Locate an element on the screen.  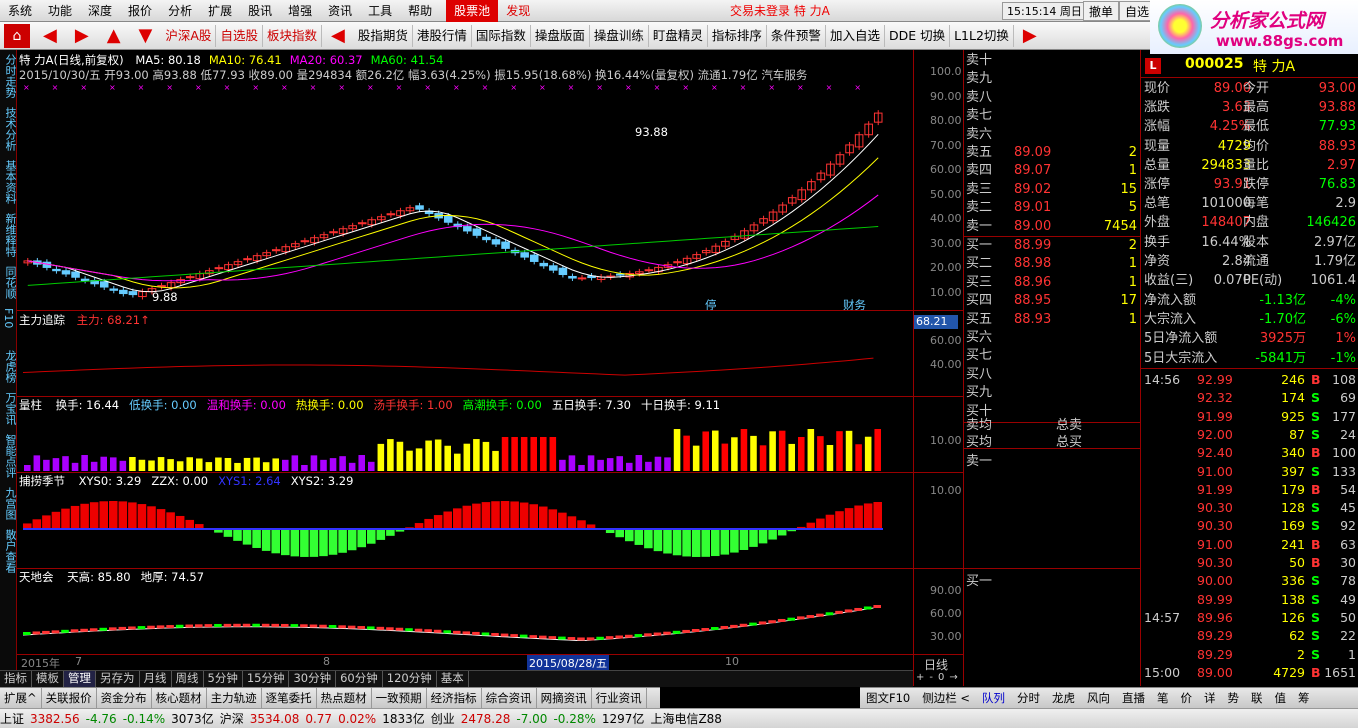
leftnav-item-1: 技术分析 is located at coordinates (10, 129).